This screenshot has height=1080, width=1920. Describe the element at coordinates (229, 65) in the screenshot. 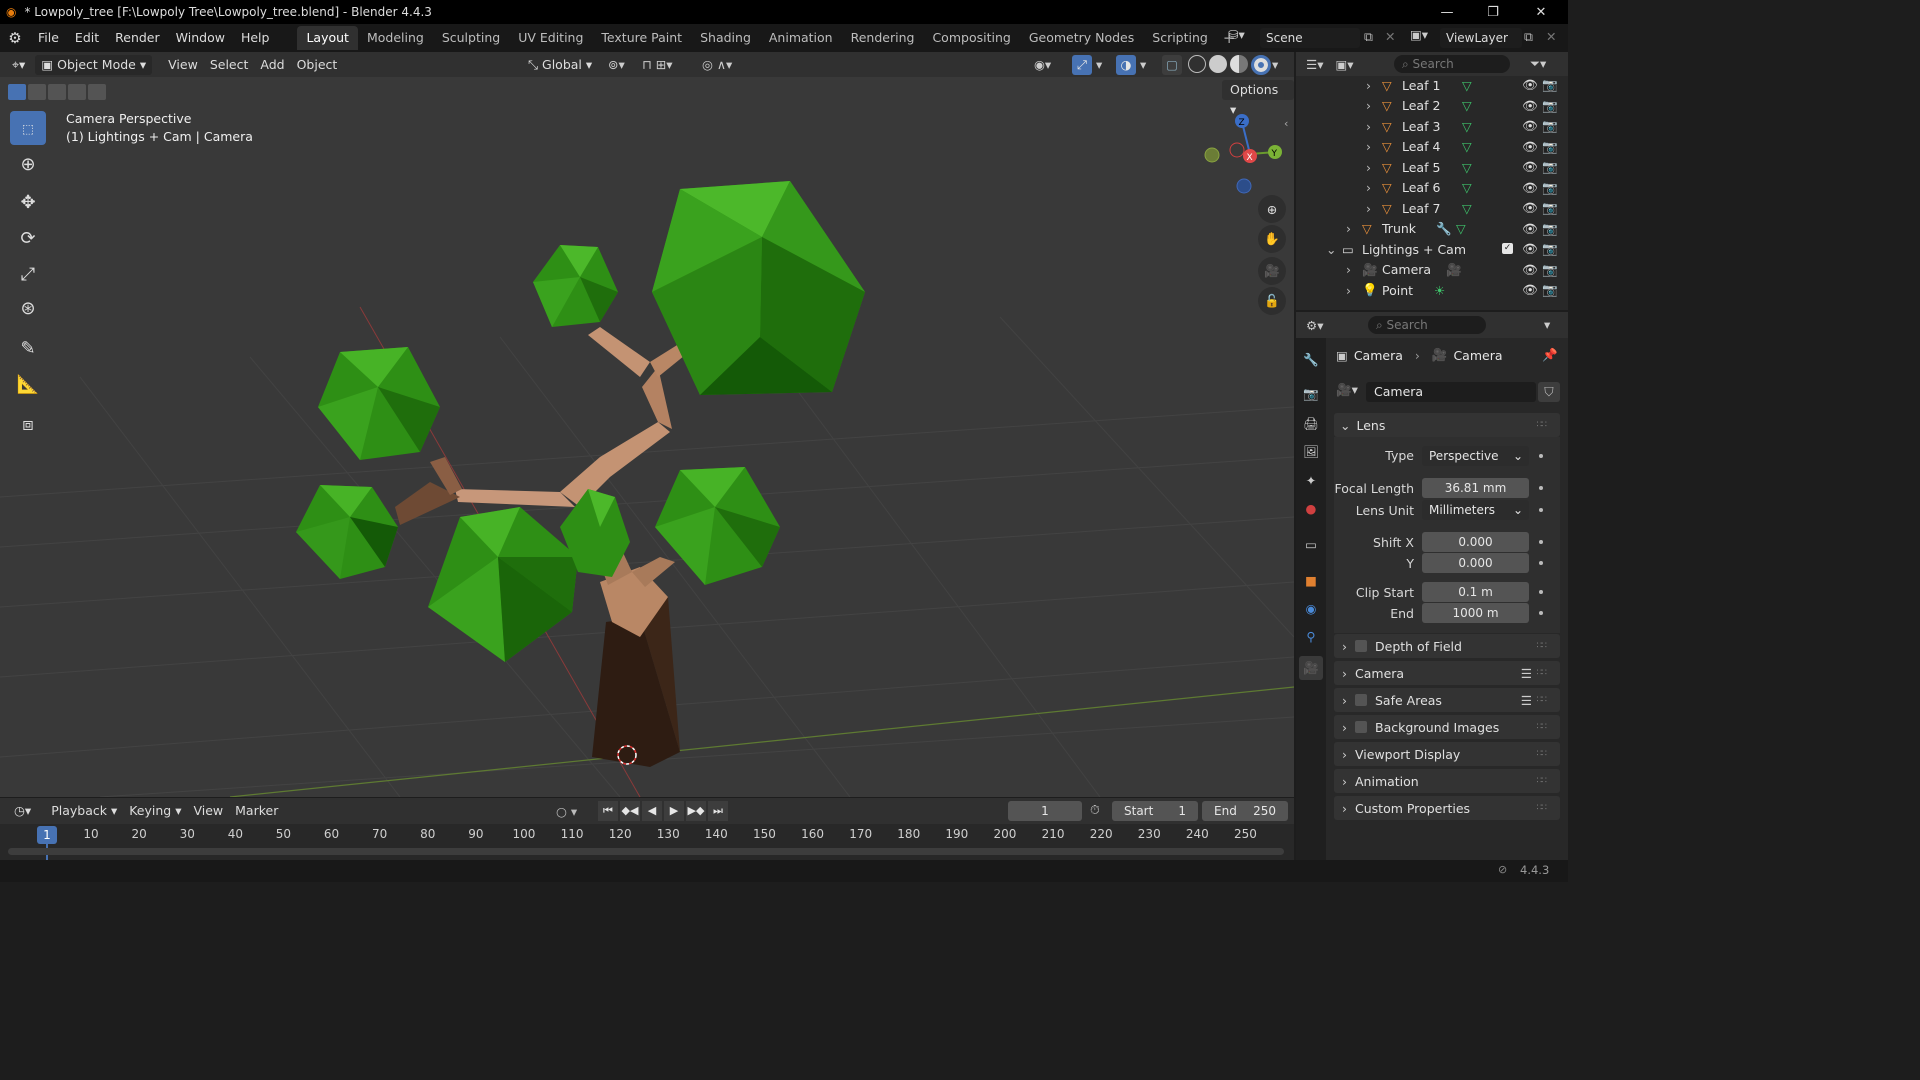

I see `menu-select: Select` at that location.